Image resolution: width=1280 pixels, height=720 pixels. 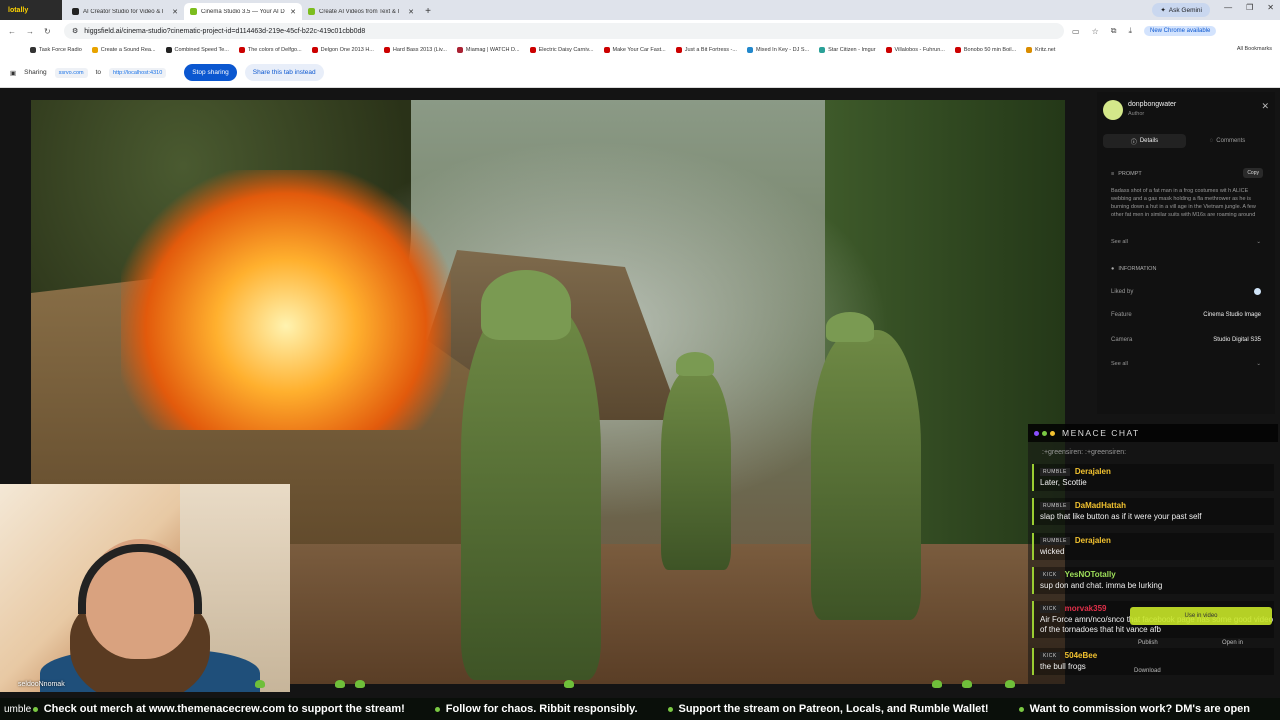 What do you see at coordinates (1157, 574) in the screenshot?
I see `chat-message-header: KICK YesNOTotally` at bounding box center [1157, 574].